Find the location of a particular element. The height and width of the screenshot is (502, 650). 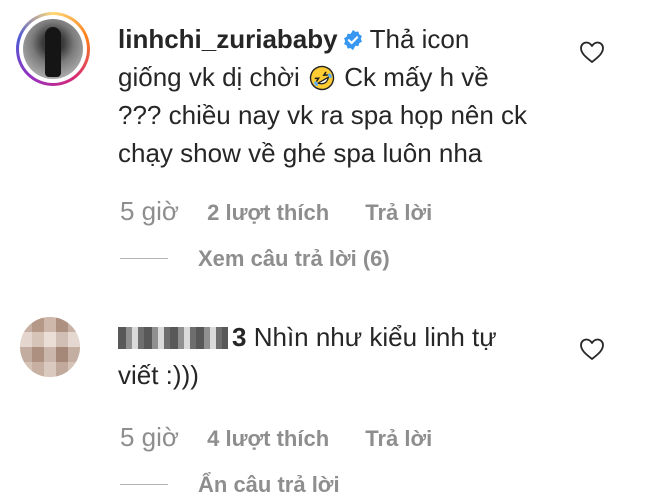

avatar-story-ring is located at coordinates (53, 49).